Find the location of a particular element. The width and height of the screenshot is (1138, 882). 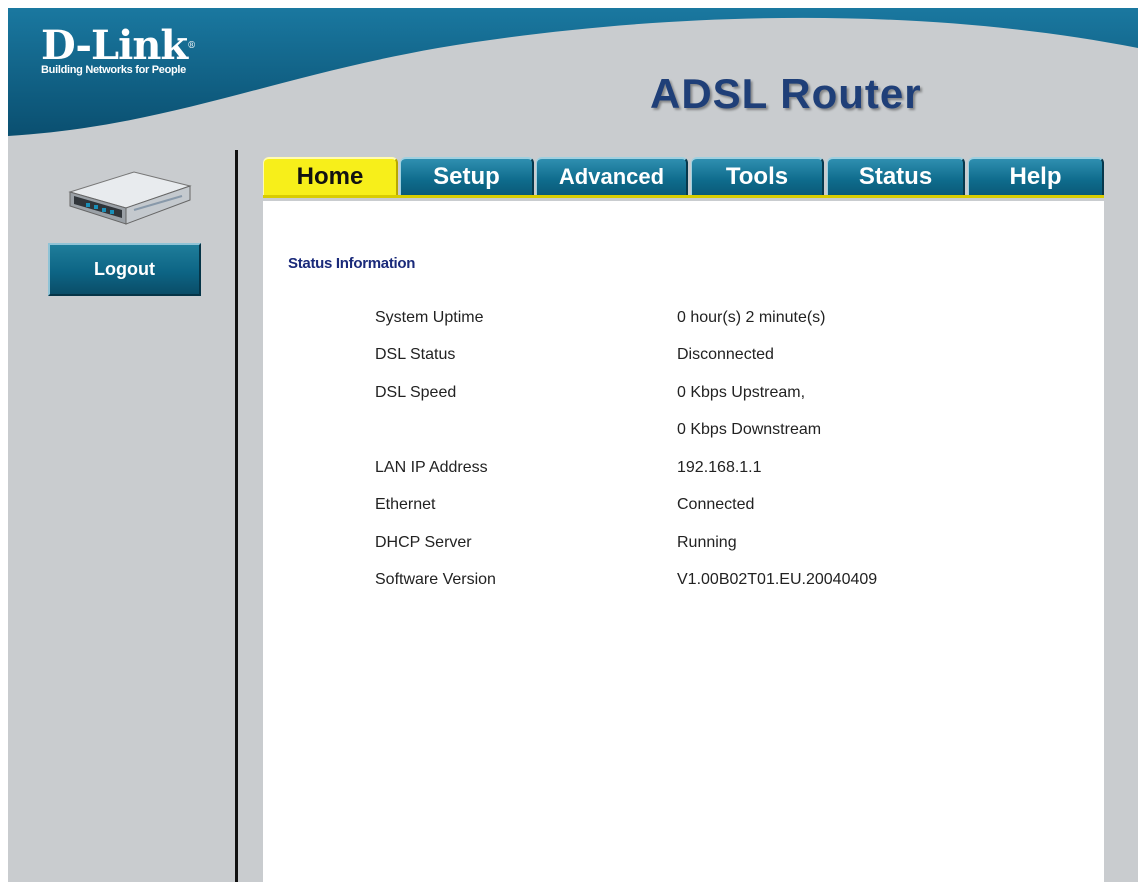

tab-status: Status is located at coordinates (896, 176).